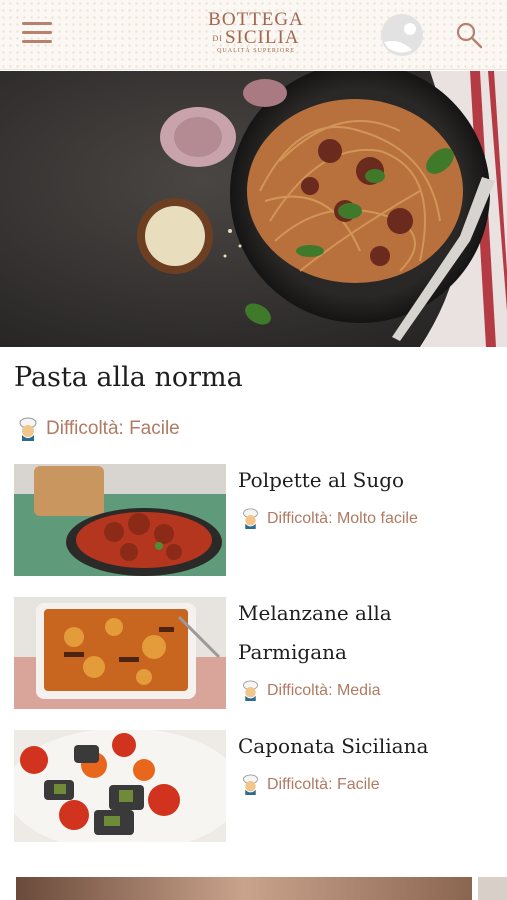 This screenshot has height=900, width=507. Describe the element at coordinates (217, 38) in the screenshot. I see `logo-di: DI` at that location.